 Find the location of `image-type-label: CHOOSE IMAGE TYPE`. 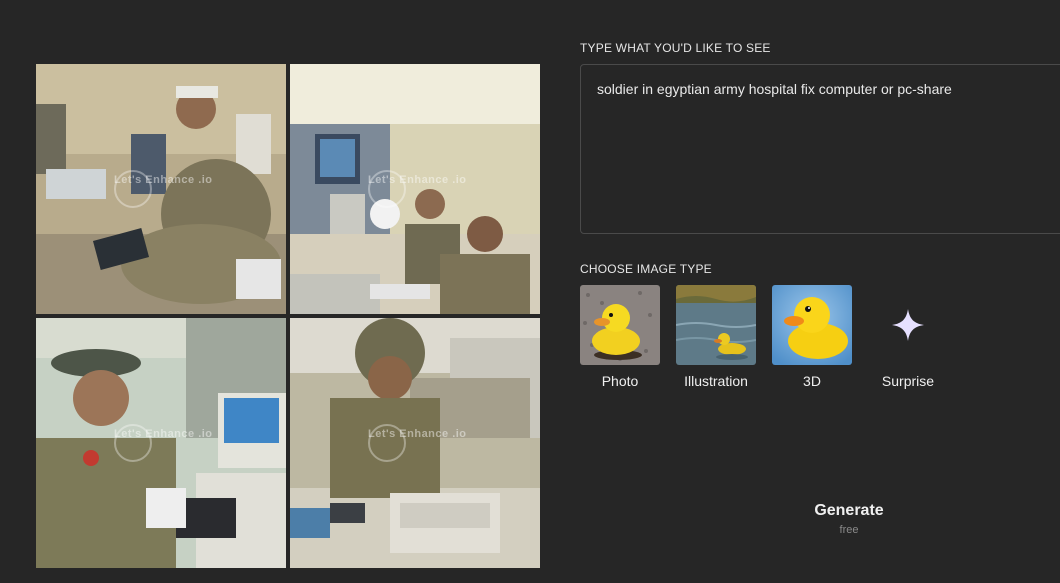

image-type-label: CHOOSE IMAGE TYPE is located at coordinates (646, 269).